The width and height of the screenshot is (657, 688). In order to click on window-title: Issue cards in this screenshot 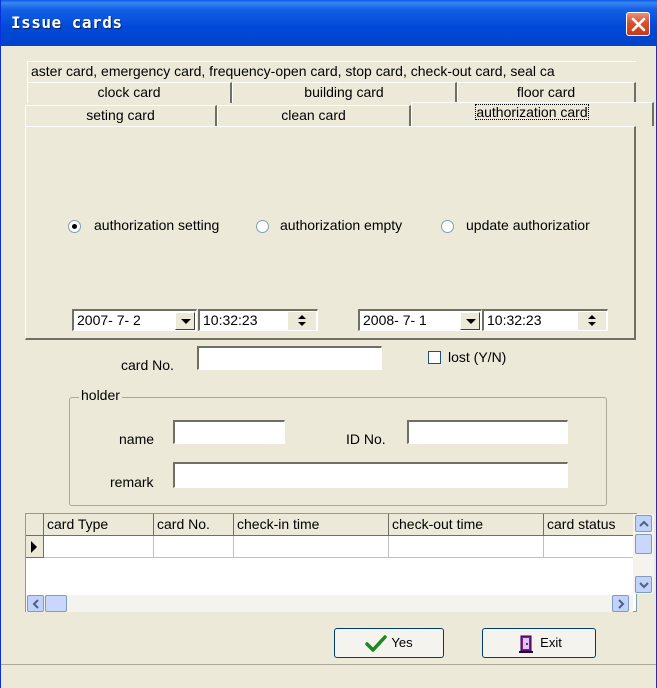, I will do `click(67, 22)`.